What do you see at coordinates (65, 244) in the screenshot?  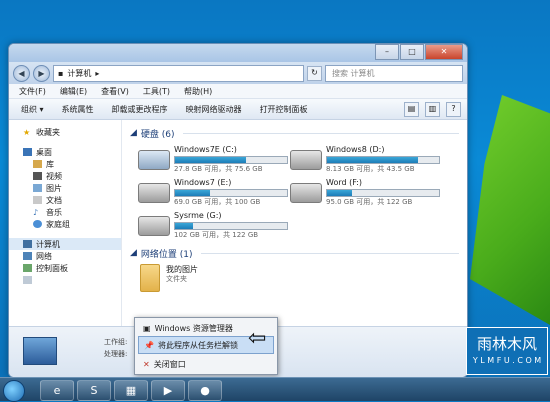 I see `nav-computer: 计算机` at bounding box center [65, 244].